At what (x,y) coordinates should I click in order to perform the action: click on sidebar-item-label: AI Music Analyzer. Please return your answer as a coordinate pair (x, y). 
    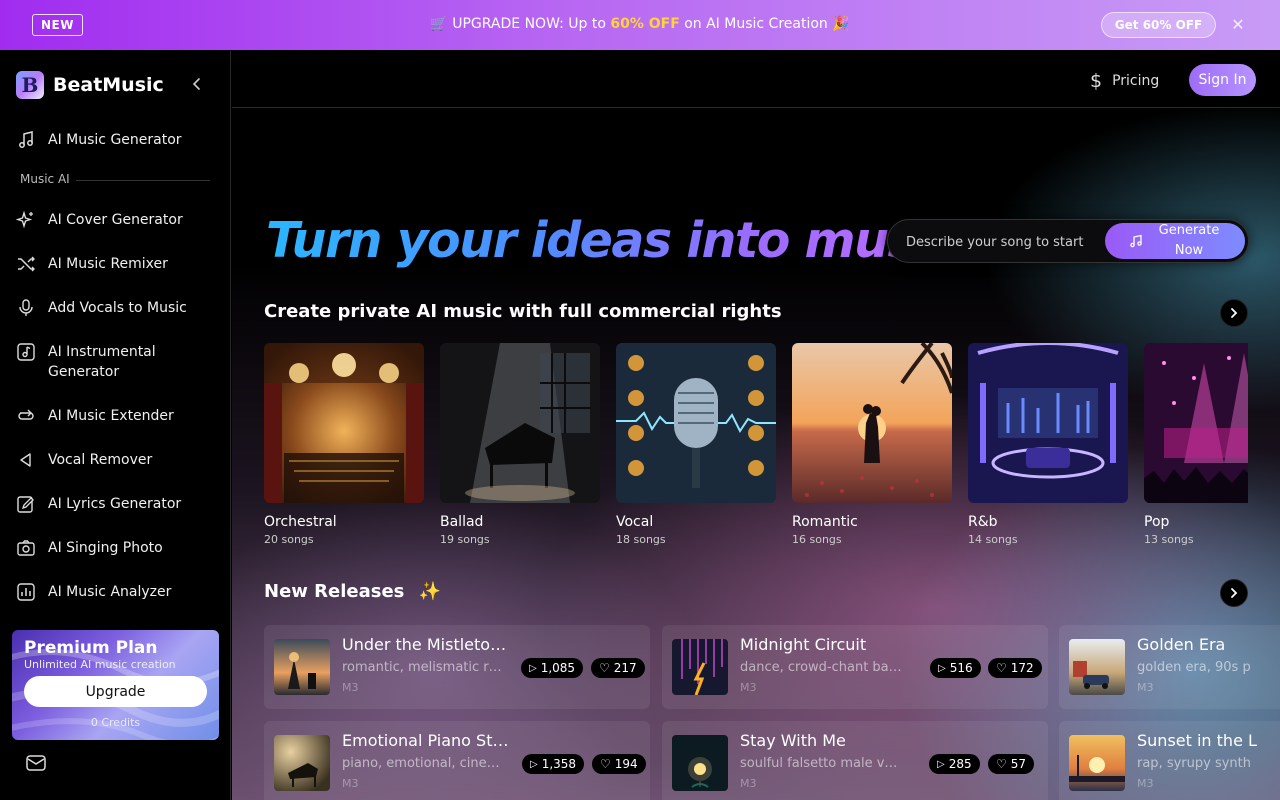
    Looking at the image, I should click on (110, 592).